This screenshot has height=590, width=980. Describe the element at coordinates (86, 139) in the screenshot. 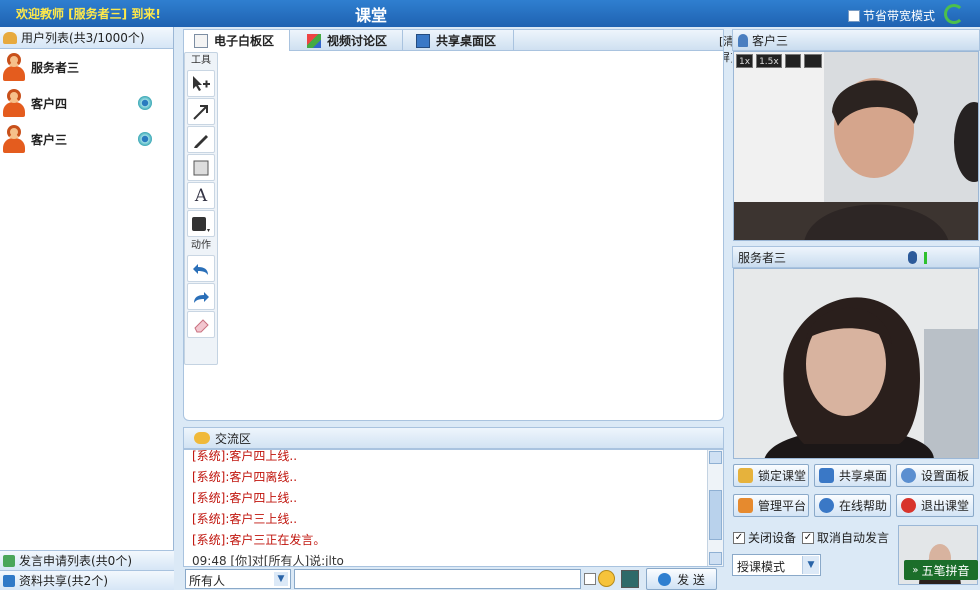

I see `user-row: 客户三` at that location.